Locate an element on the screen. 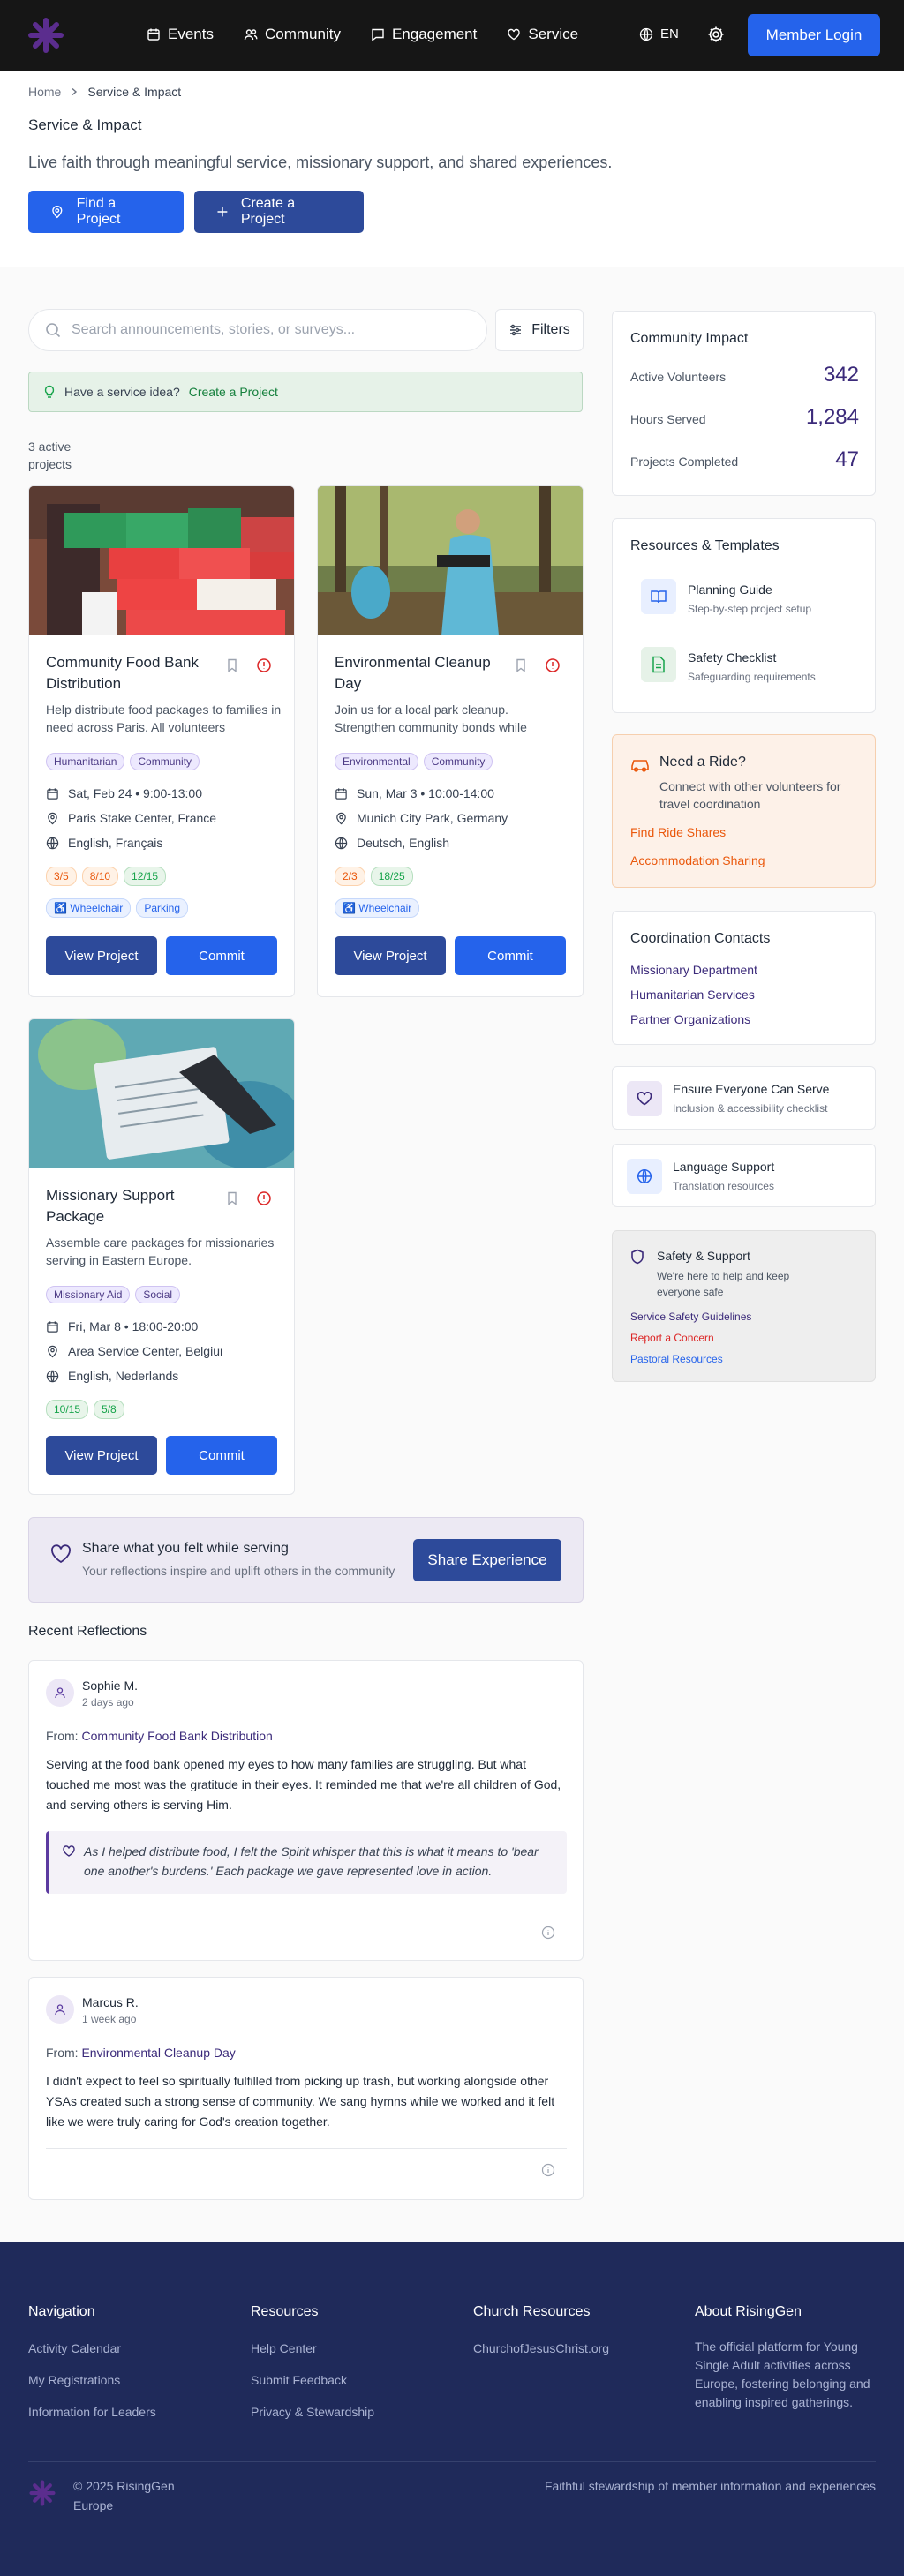  nav-label: Events is located at coordinates (191, 34).